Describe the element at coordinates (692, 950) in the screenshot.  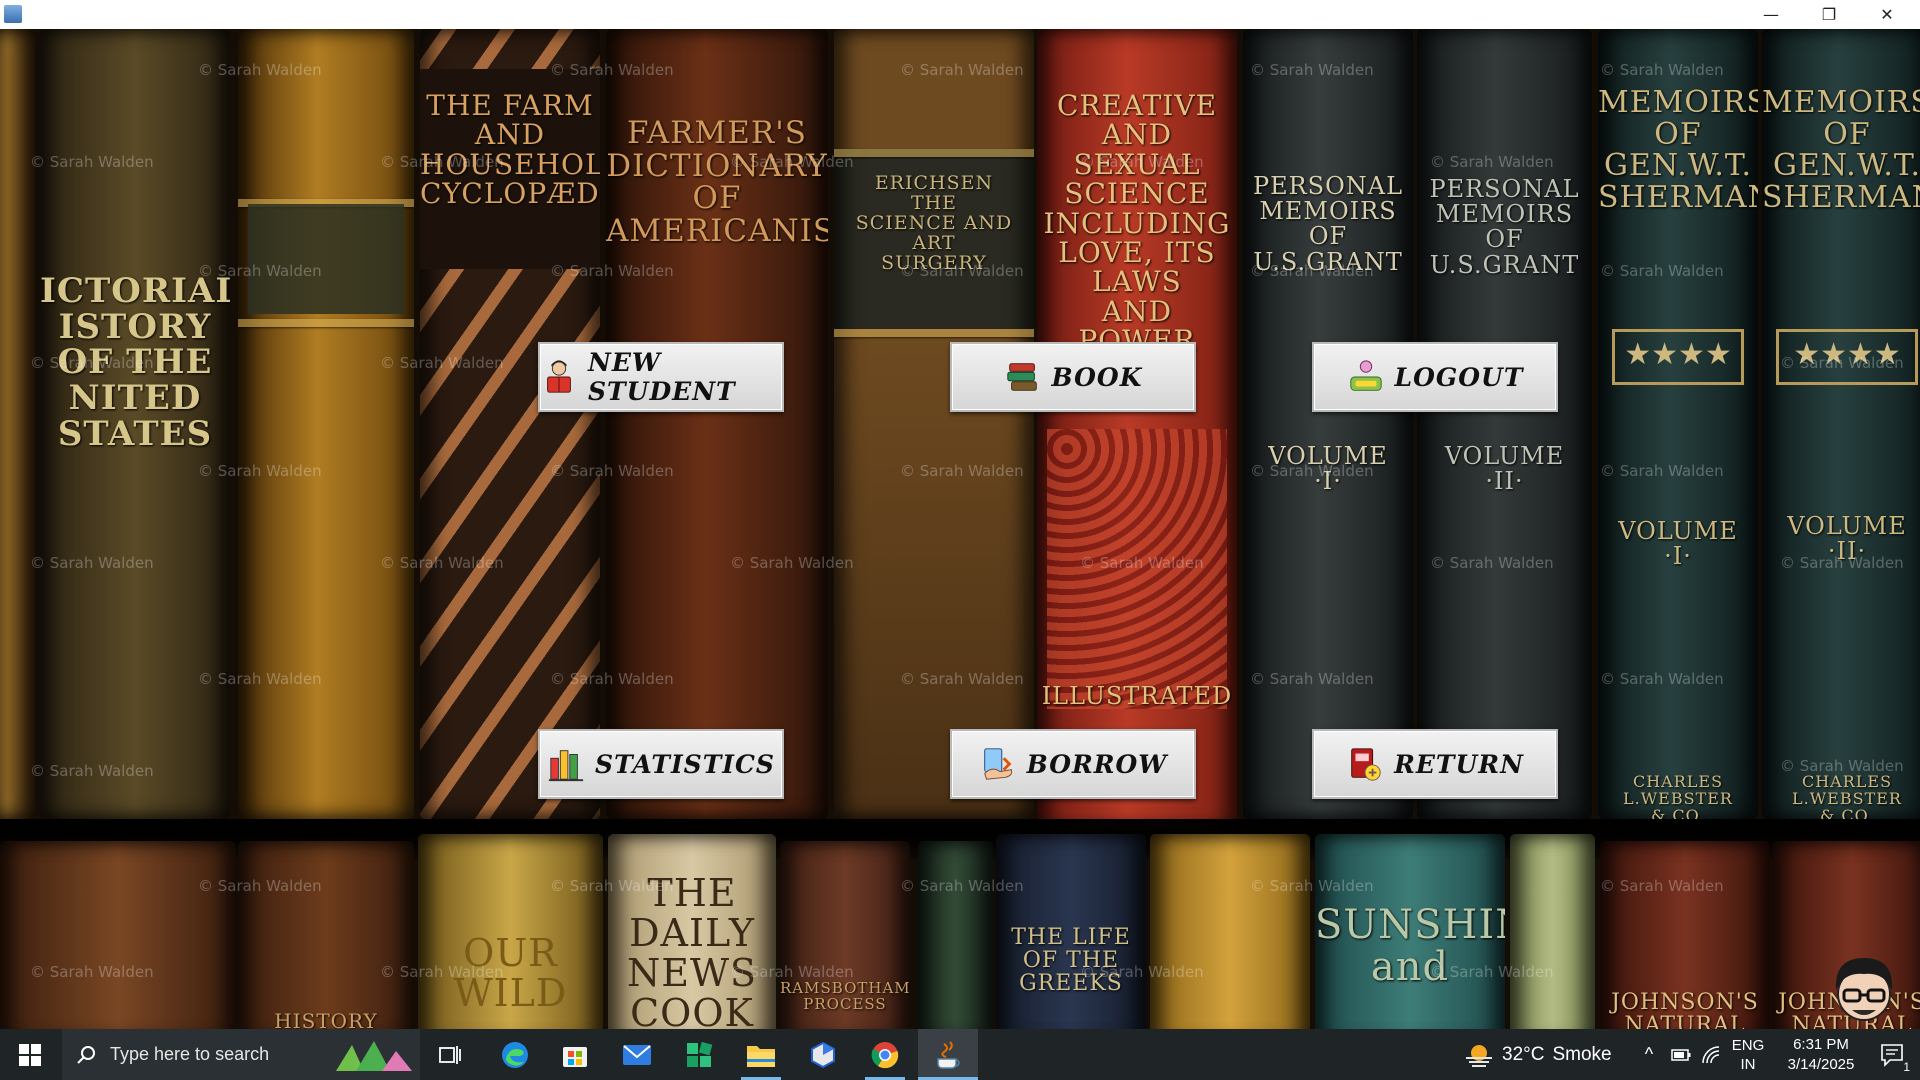
I see `spine-title: THE DAILY NEWS COOK` at that location.